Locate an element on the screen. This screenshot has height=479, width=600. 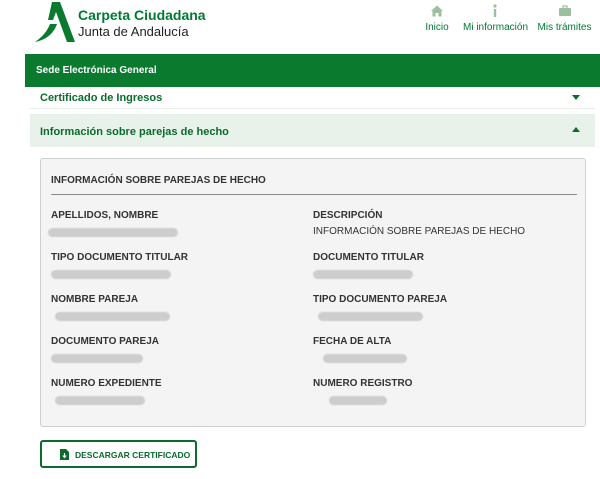
nav-inicio: Inicio is located at coordinates (437, 18).